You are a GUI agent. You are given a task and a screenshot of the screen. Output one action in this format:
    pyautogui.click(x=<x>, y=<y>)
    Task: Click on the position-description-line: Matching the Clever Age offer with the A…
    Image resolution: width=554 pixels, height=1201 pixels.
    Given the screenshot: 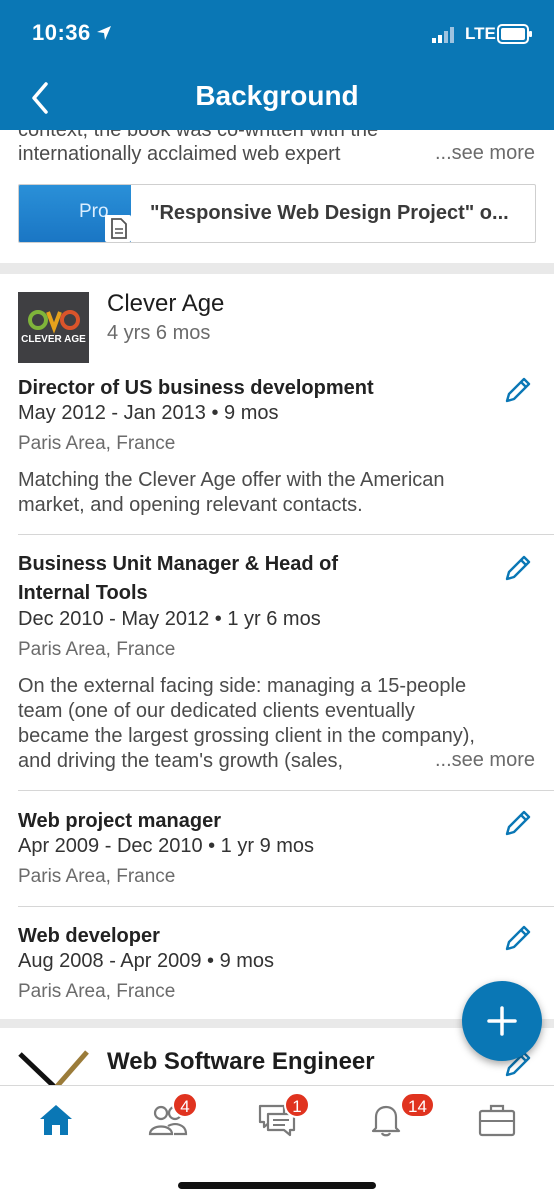 What is the action you would take?
    pyautogui.click(x=231, y=480)
    